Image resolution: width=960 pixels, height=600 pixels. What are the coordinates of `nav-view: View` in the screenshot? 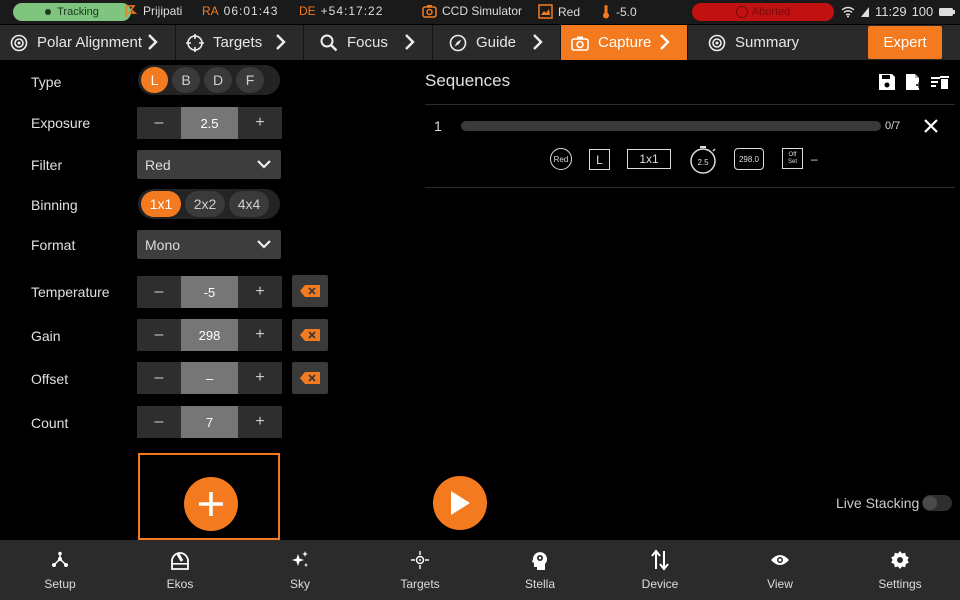 It's located at (780, 570).